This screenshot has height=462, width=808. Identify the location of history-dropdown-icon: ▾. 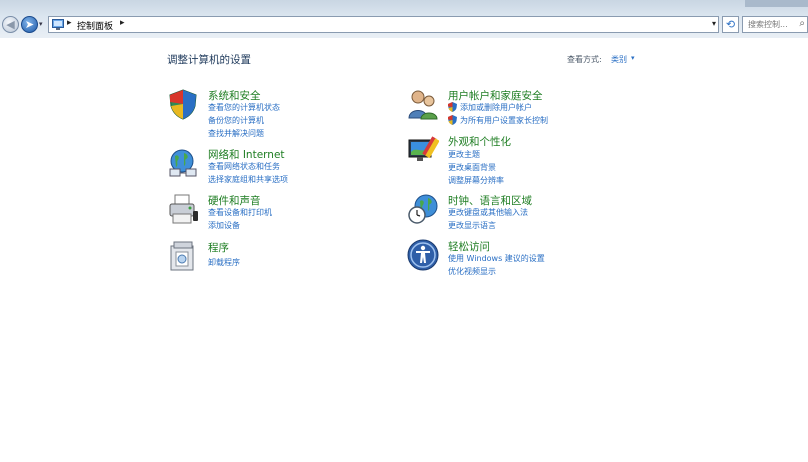
(41, 24).